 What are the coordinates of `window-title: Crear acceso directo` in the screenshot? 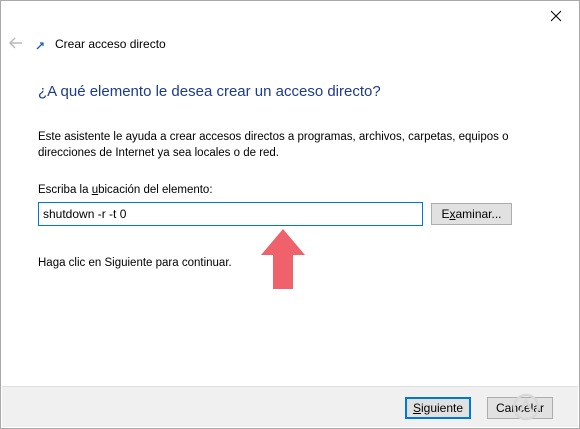 It's located at (110, 44).